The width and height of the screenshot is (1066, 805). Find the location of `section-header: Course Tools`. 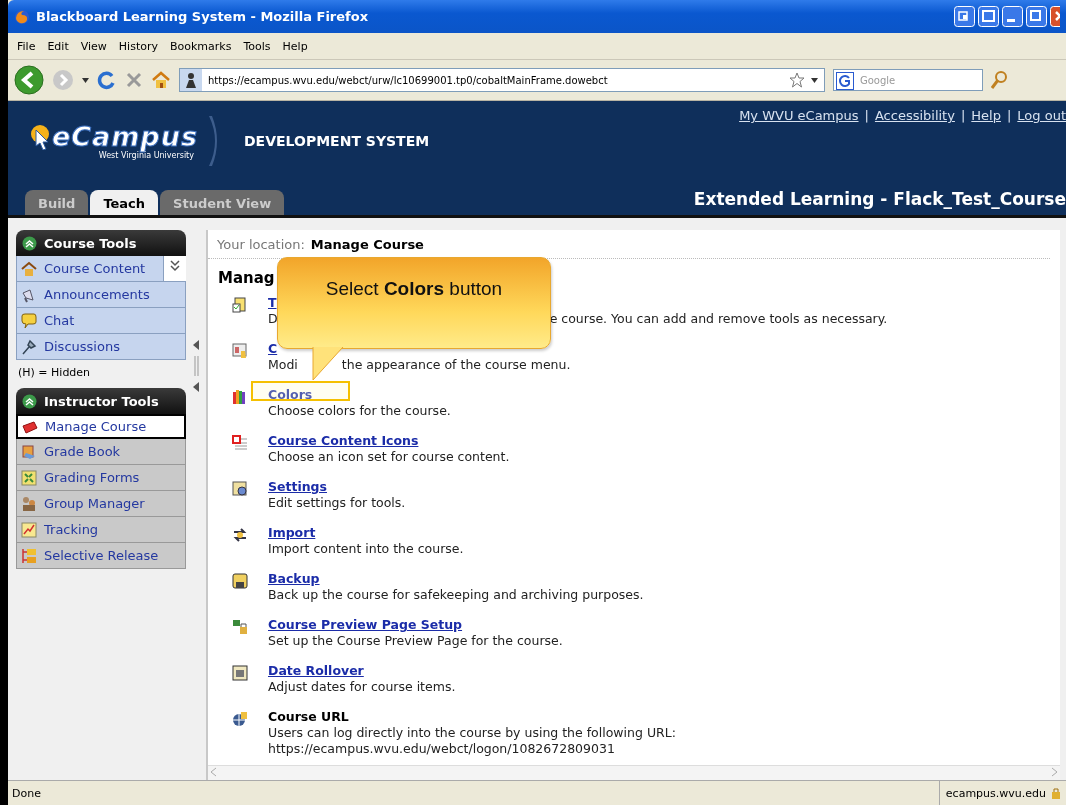

section-header: Course Tools is located at coordinates (101, 243).